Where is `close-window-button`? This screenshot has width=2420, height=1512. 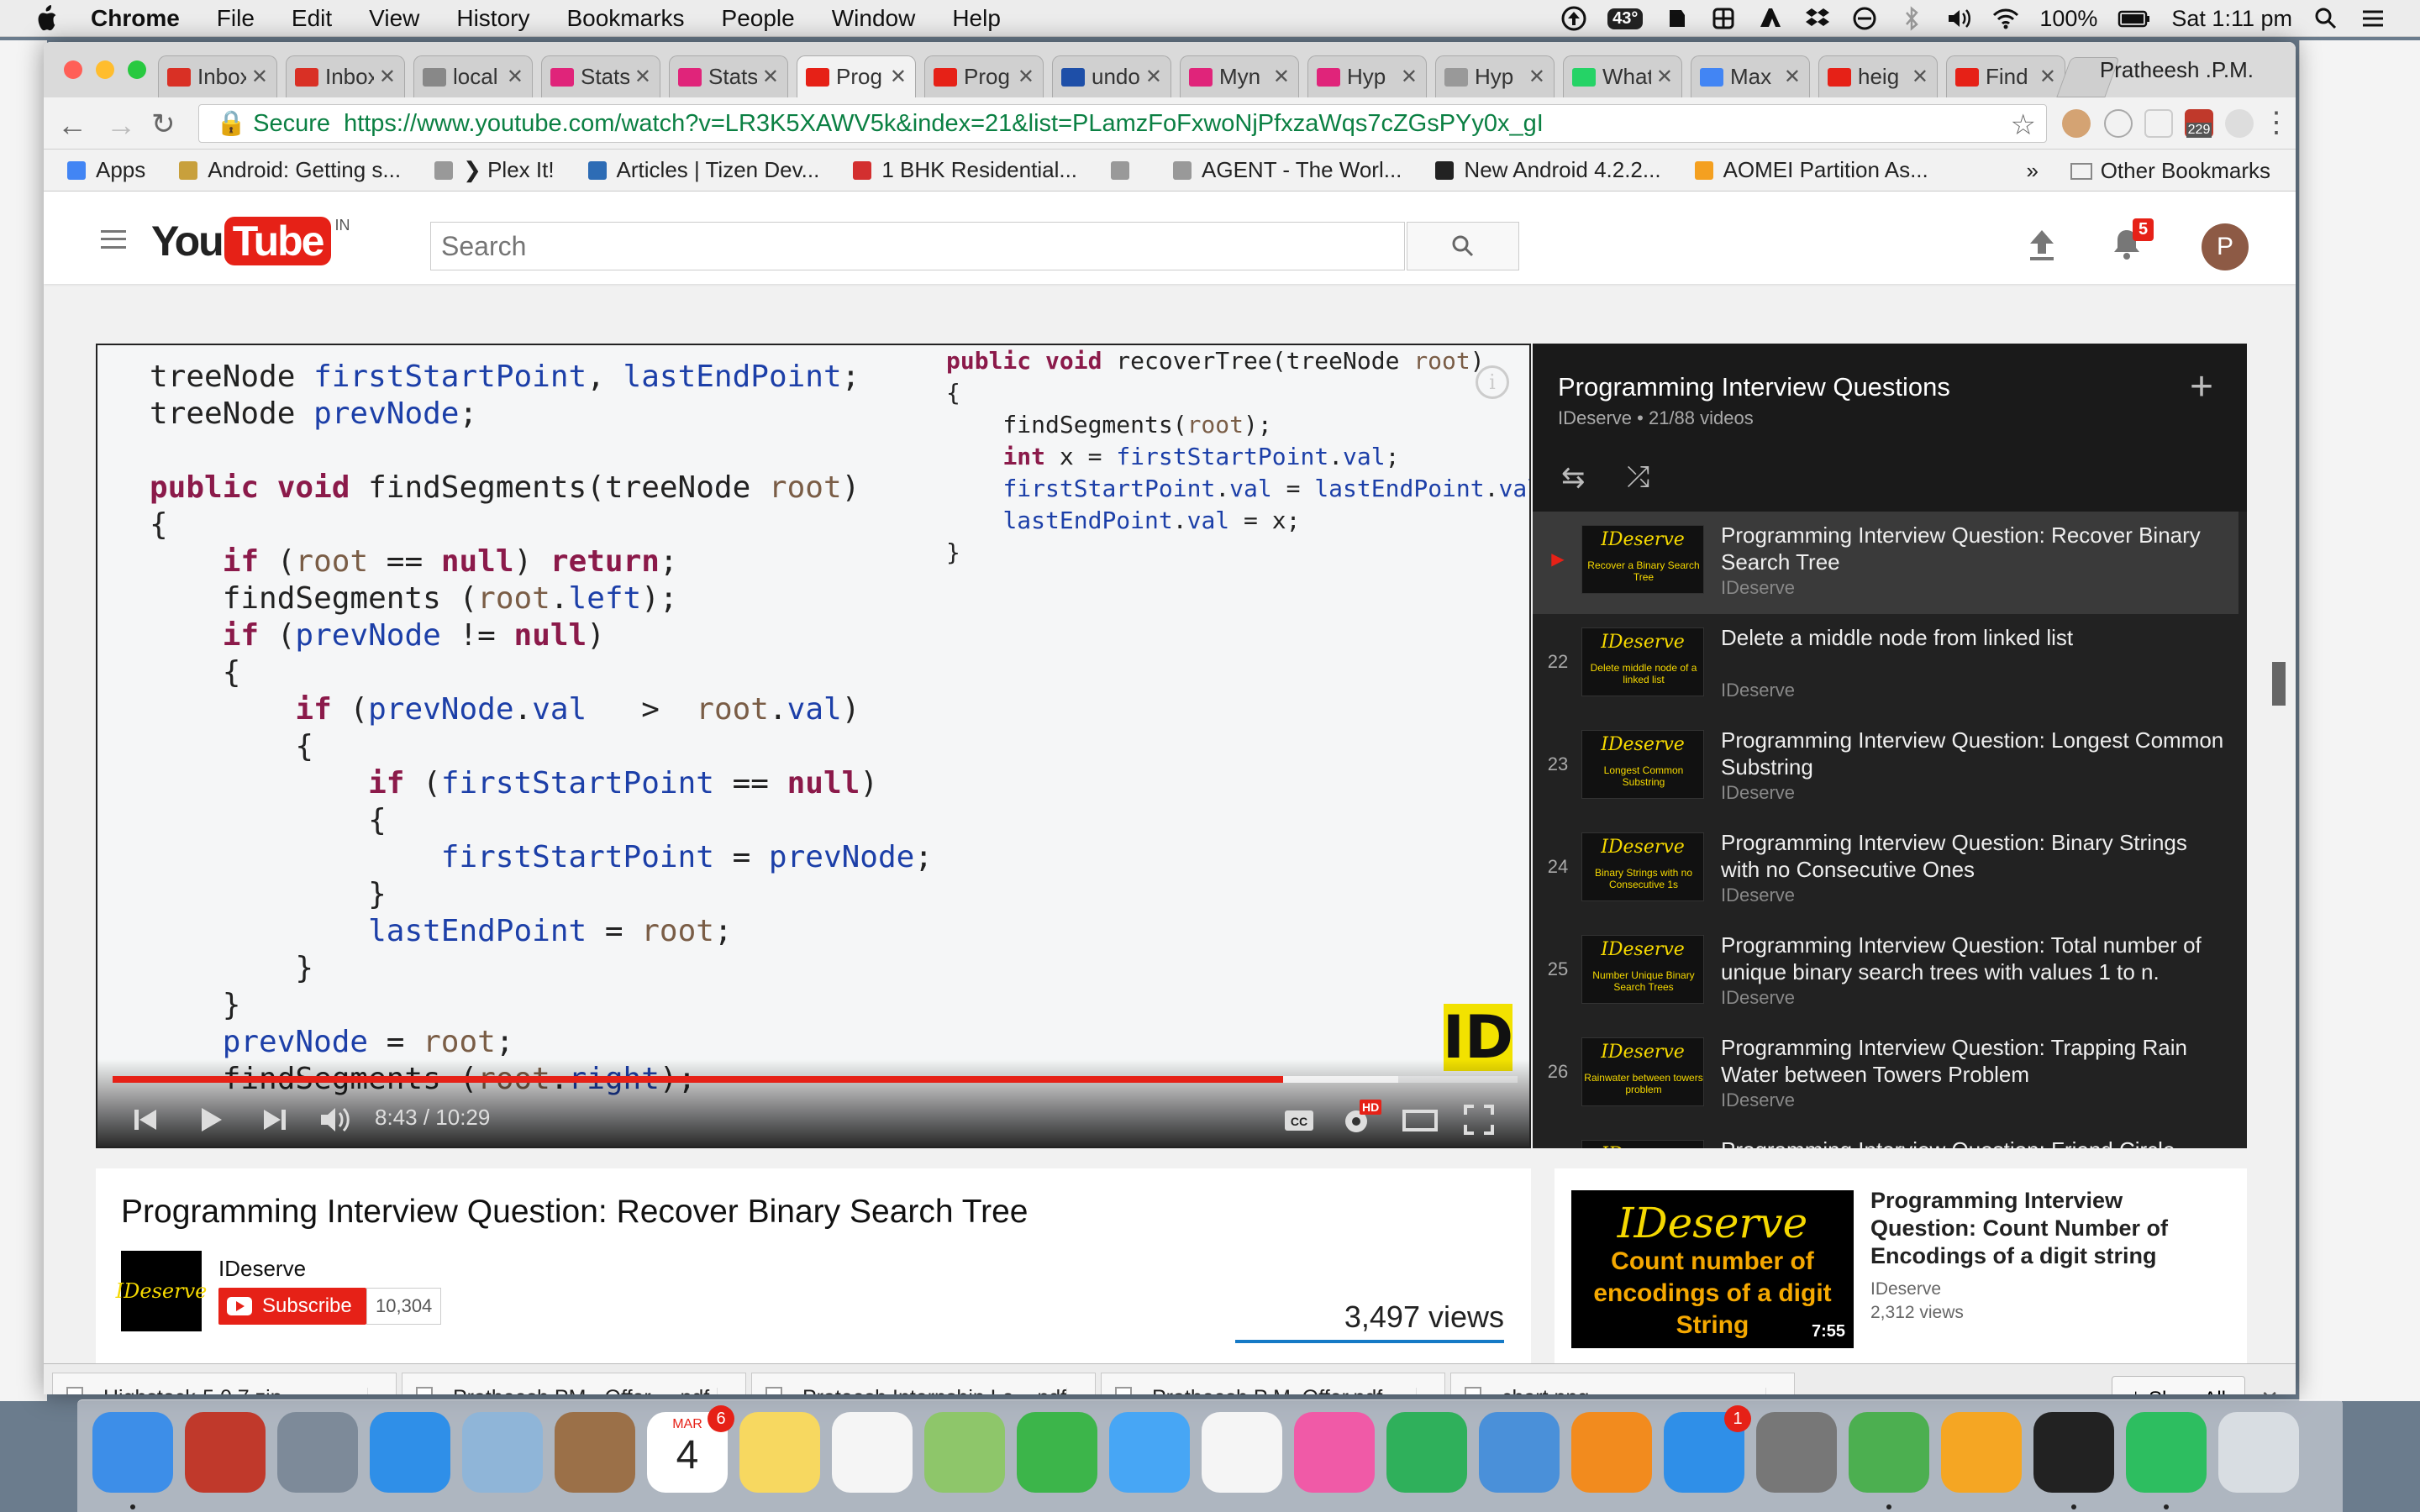 close-window-button is located at coordinates (73, 69).